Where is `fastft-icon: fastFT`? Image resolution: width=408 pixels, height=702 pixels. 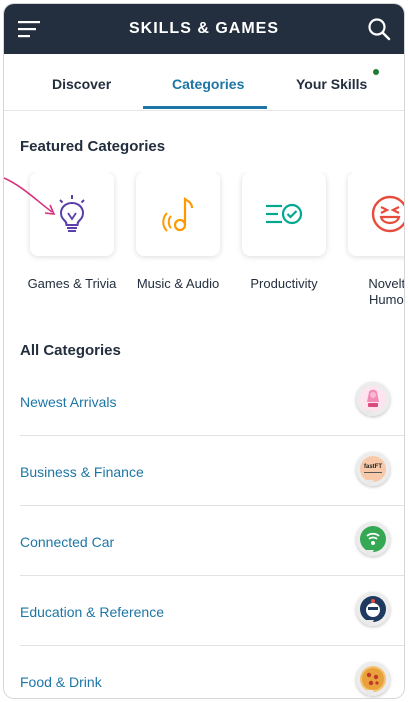 fastft-icon: fastFT is located at coordinates (373, 470).